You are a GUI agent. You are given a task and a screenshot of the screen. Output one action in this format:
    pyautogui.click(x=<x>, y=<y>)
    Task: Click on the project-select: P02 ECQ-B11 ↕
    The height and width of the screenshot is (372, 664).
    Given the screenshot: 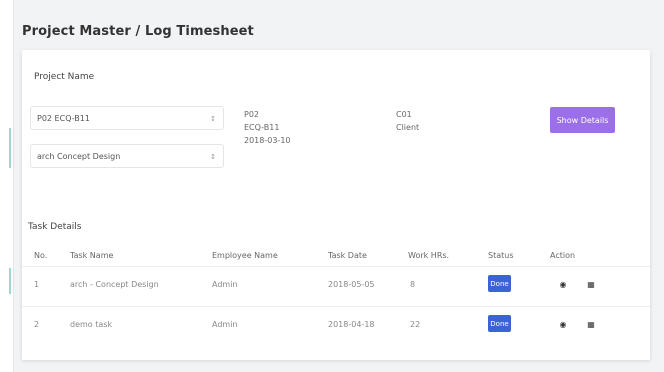 What is the action you would take?
    pyautogui.click(x=127, y=118)
    